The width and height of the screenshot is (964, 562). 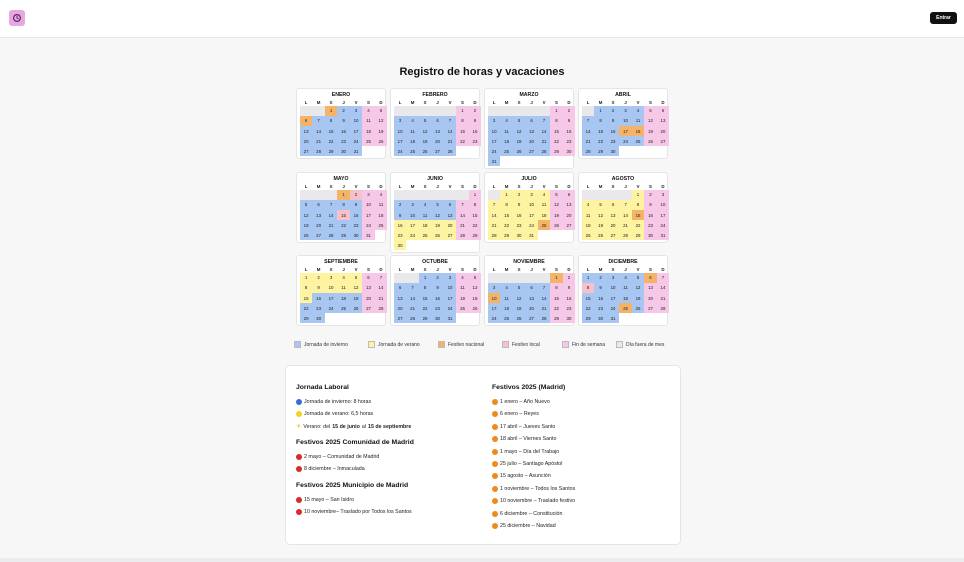 What do you see at coordinates (331, 288) in the screenshot?
I see `day-cell: 10` at bounding box center [331, 288].